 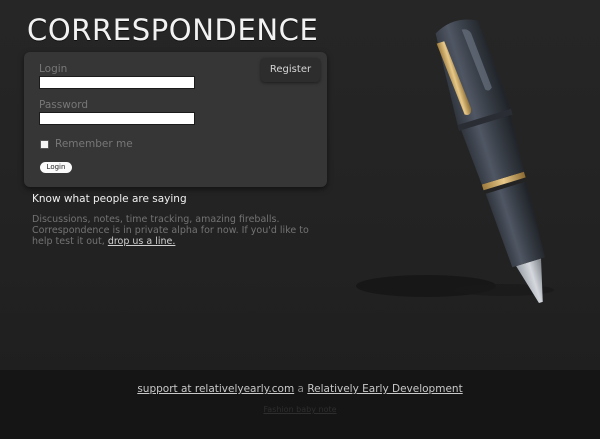 I want to click on login-input, so click(x=117, y=82).